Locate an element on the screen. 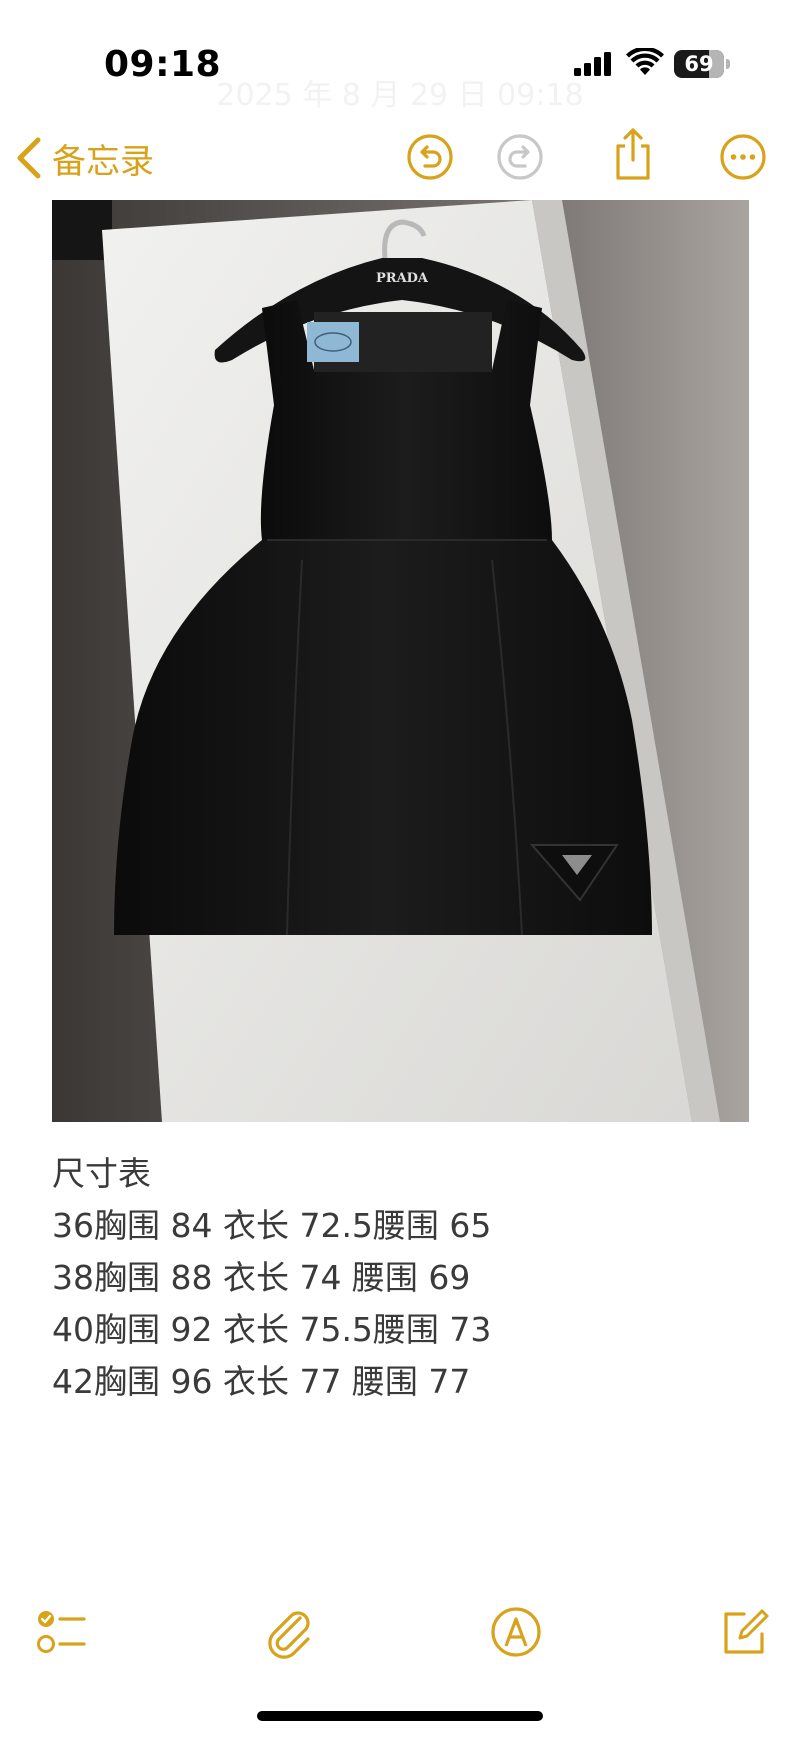  battery-percent: 69 is located at coordinates (699, 64).